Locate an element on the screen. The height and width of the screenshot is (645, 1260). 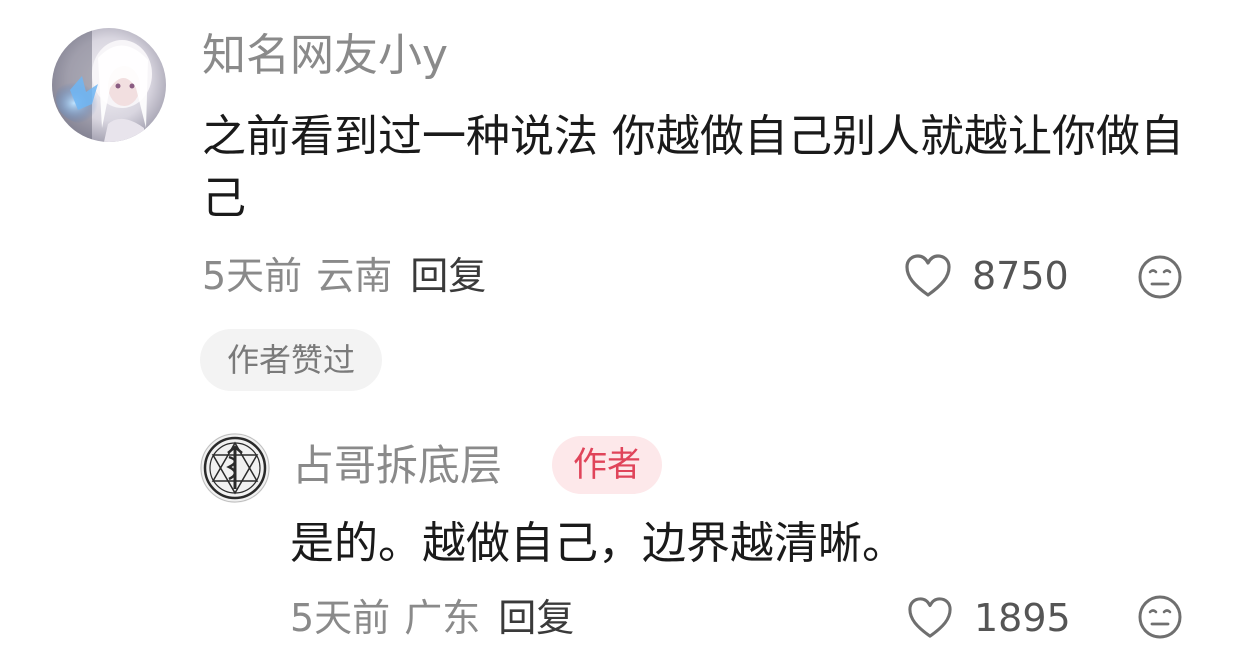
reply-text: 是的。越做自己，边界越清晰。 is located at coordinates (598, 543).